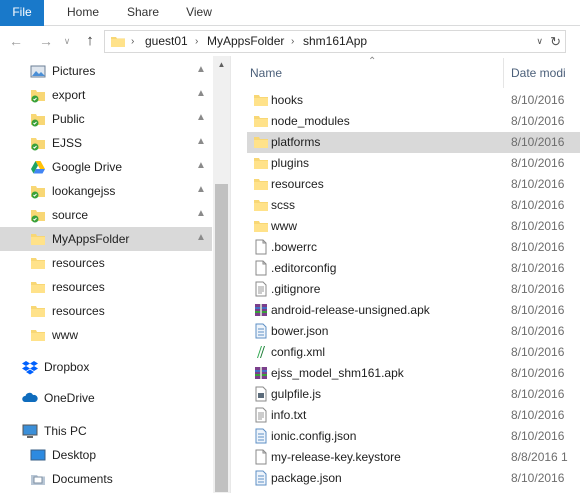  Describe the element at coordinates (106, 239) in the screenshot. I see `nav-item-myappsfolder: MyAppsFolder ▲` at that location.